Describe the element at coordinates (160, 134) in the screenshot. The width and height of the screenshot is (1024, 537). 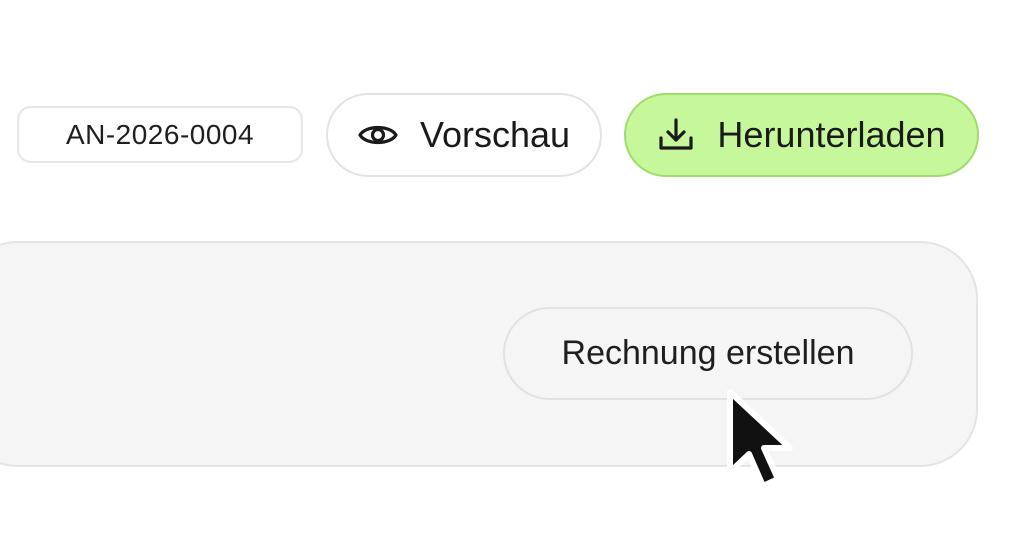
I see `document-number-badge: AN-2026-0004` at that location.